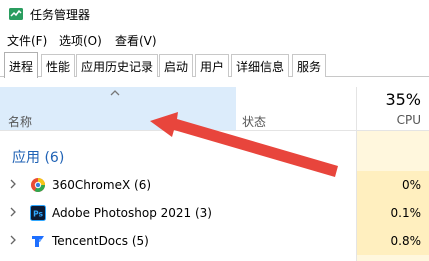 Image resolution: width=429 pixels, height=261 pixels. I want to click on process-name: TencentDocs (5), so click(100, 241).